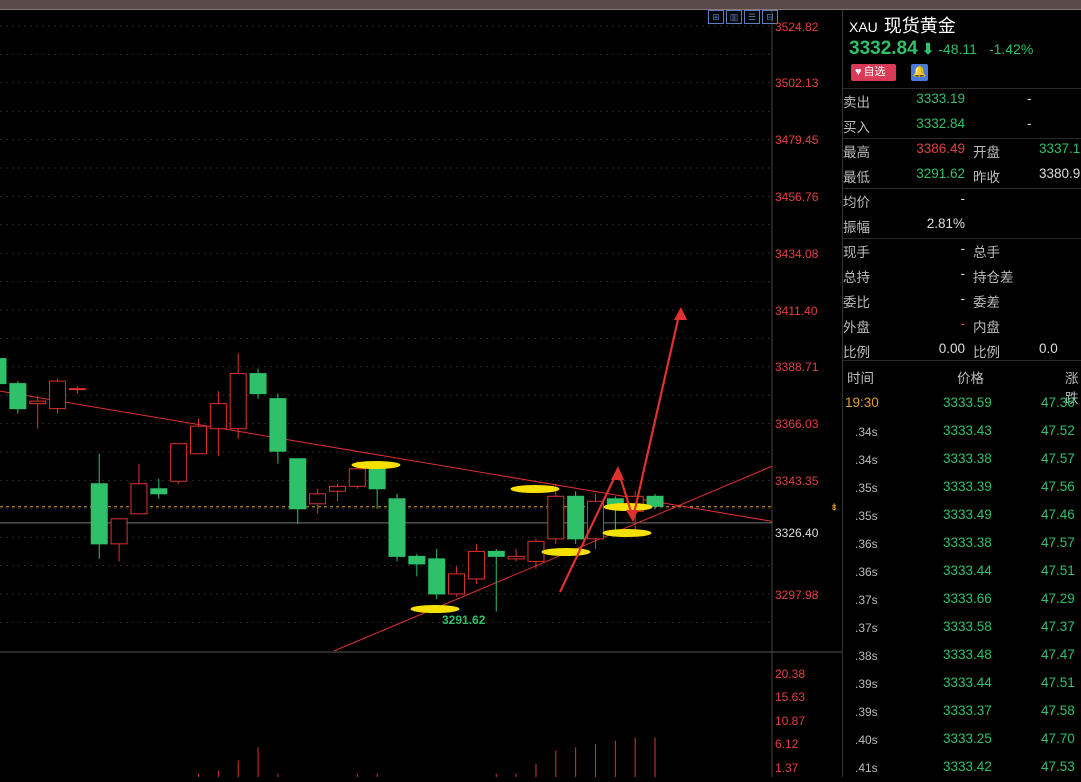 This screenshot has width=1081, height=782. Describe the element at coordinates (856, 327) in the screenshot. I see `quote-label: 外盘` at that location.